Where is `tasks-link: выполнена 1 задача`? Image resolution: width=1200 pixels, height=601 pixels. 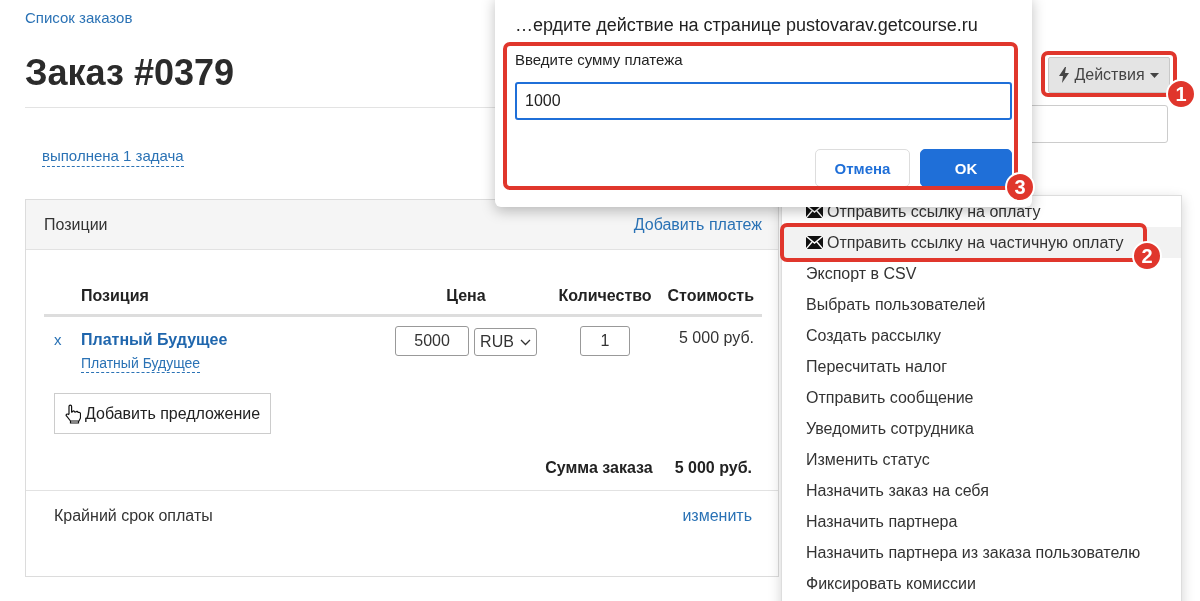
tasks-link: выполнена 1 задача is located at coordinates (113, 156).